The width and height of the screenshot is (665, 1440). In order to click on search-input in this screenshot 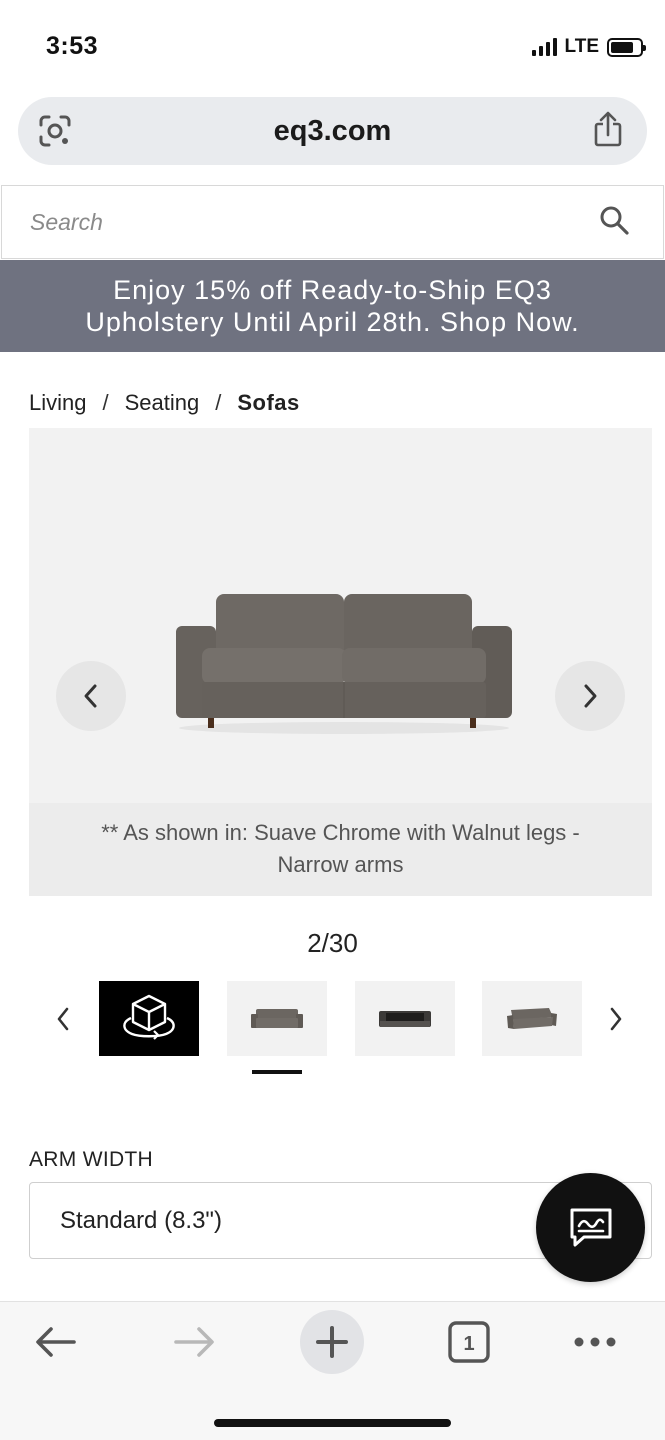, I will do `click(300, 222)`.